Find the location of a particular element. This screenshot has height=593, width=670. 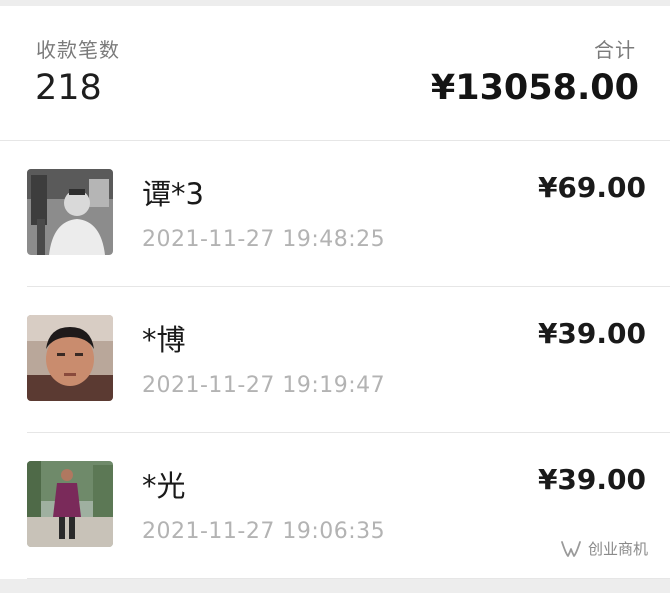

count-label: 收款笔数 is located at coordinates (78, 50).